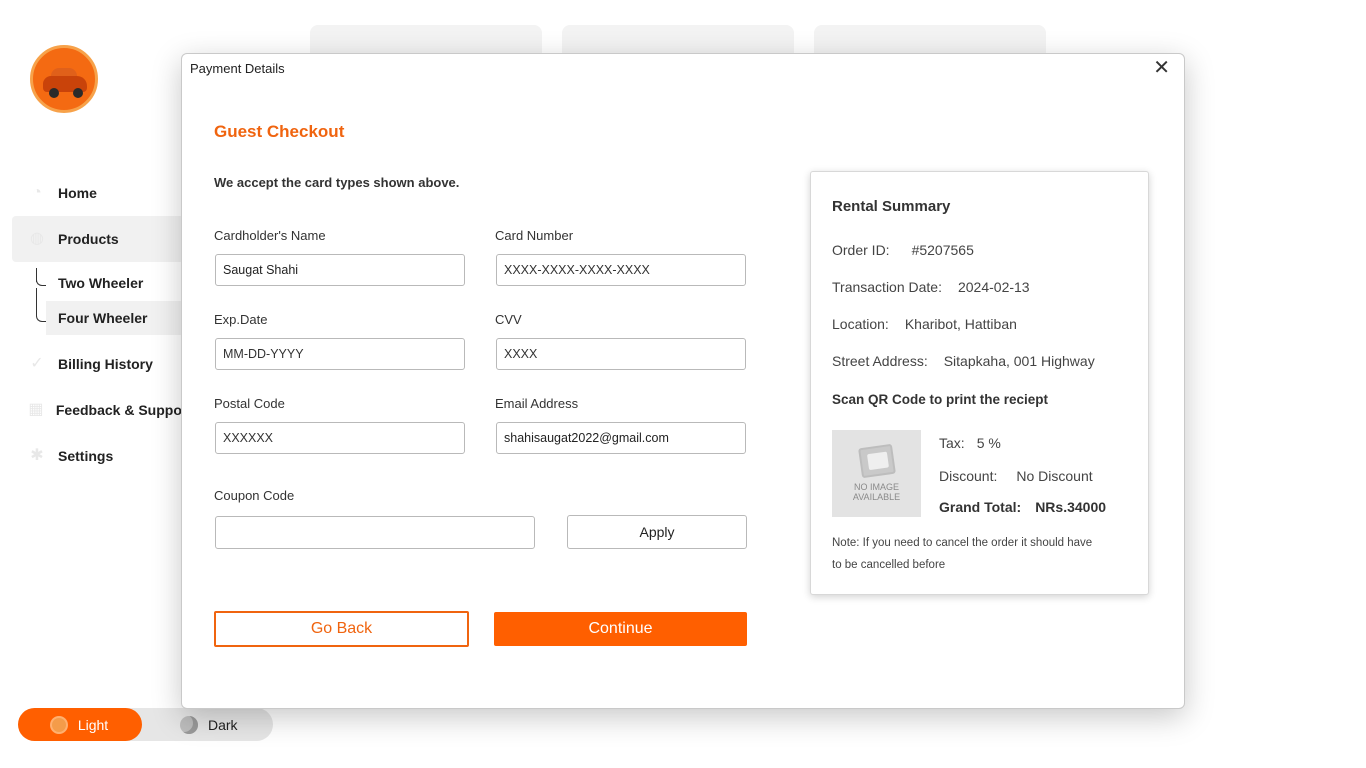 This screenshot has width=1366, height=768. I want to click on coupon-code-label: Coupon Code, so click(254, 495).